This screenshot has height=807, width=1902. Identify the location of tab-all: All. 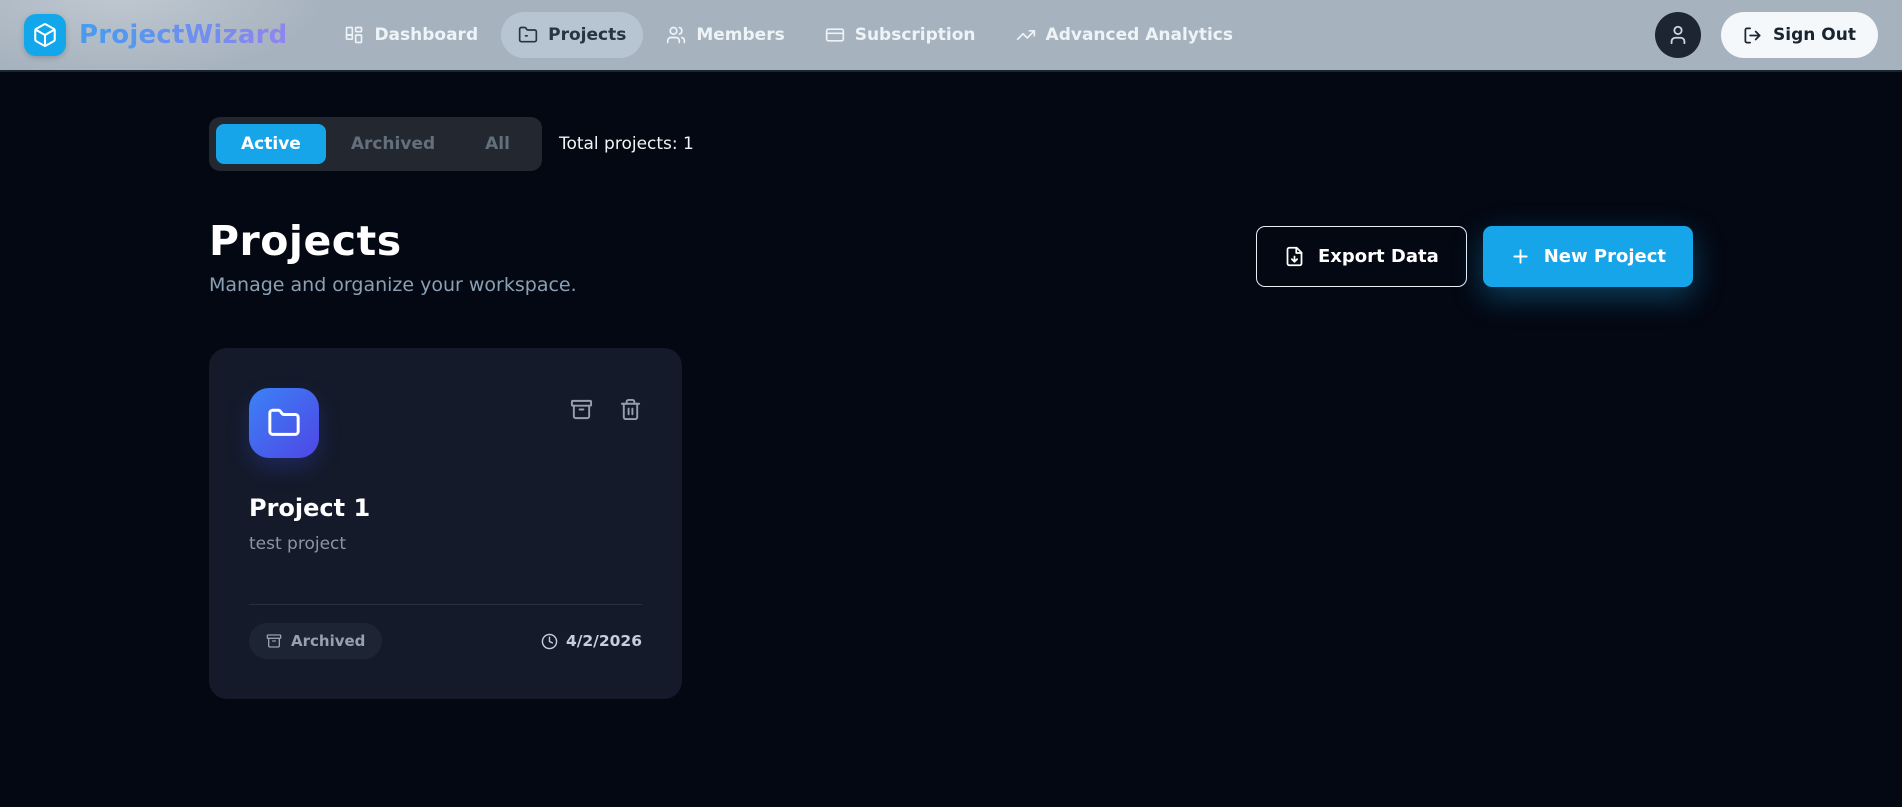
(497, 144).